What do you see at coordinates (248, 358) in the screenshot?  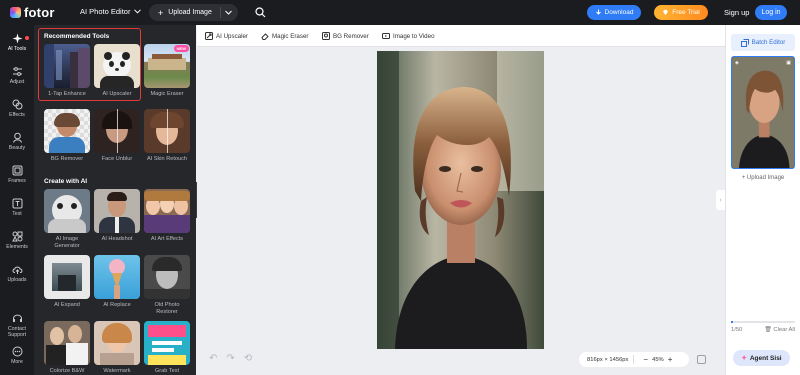 I see `history-icon: ⟲` at bounding box center [248, 358].